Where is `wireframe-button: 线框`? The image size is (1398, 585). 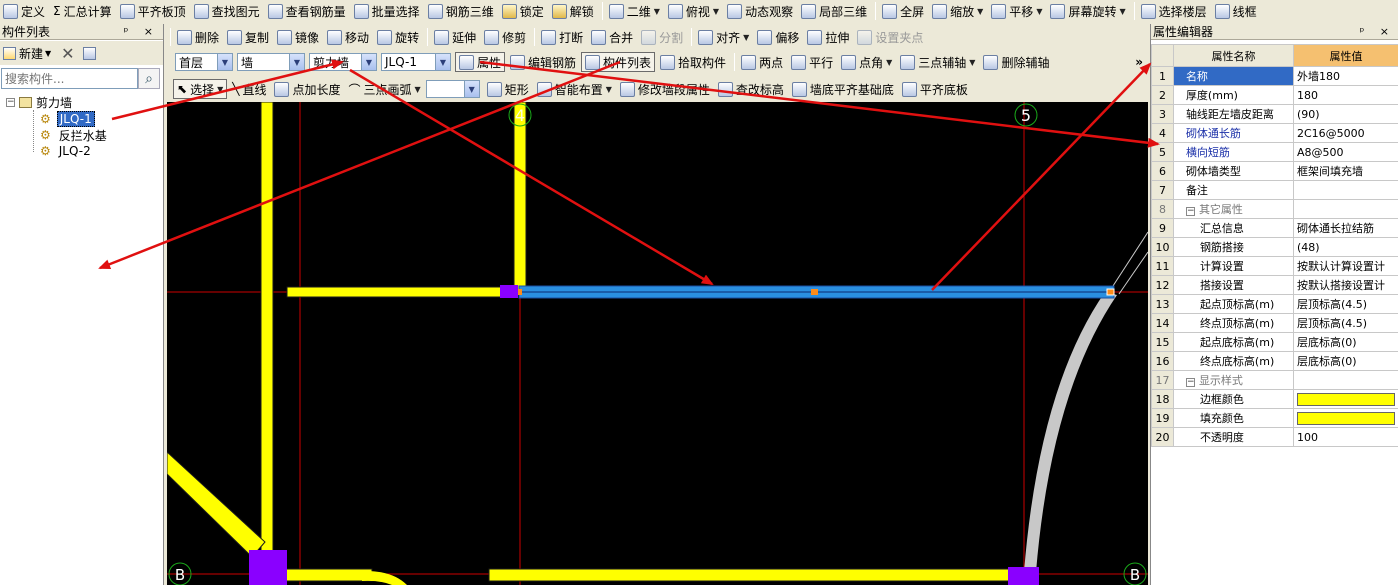
wireframe-button: 线框 is located at coordinates (1236, 11).